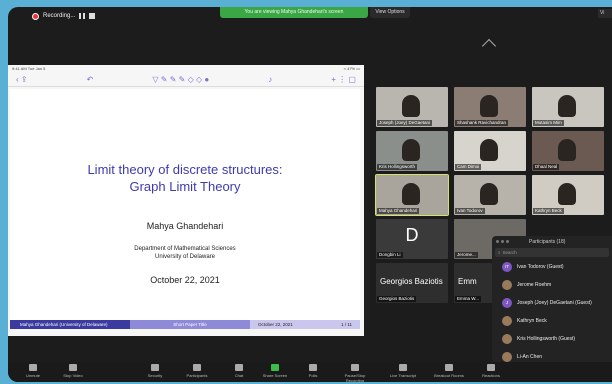 The height and width of the screenshot is (384, 612). What do you see at coordinates (489, 46) in the screenshot?
I see `chevron-up-icon` at bounding box center [489, 46].